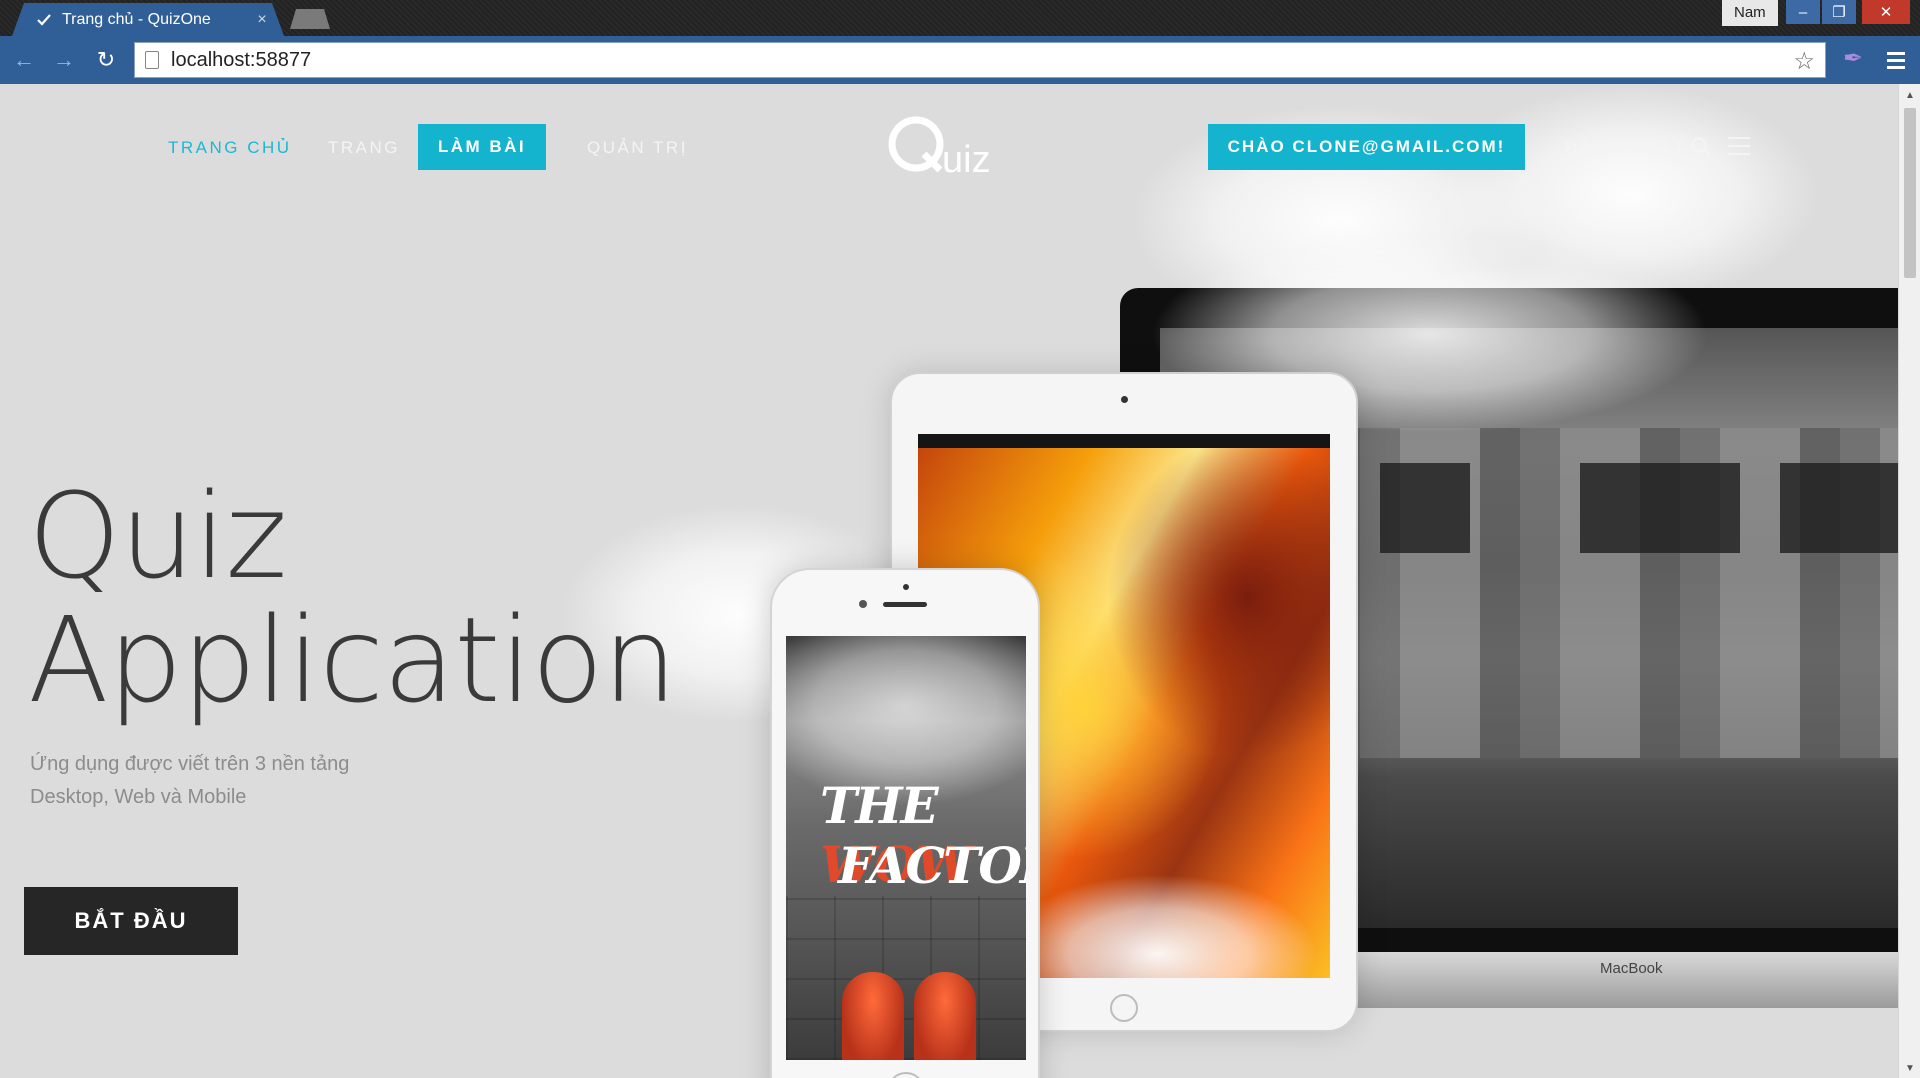 This screenshot has width=1920, height=1078. What do you see at coordinates (1739, 146) in the screenshot?
I see `hamburger-menu-icon` at bounding box center [1739, 146].